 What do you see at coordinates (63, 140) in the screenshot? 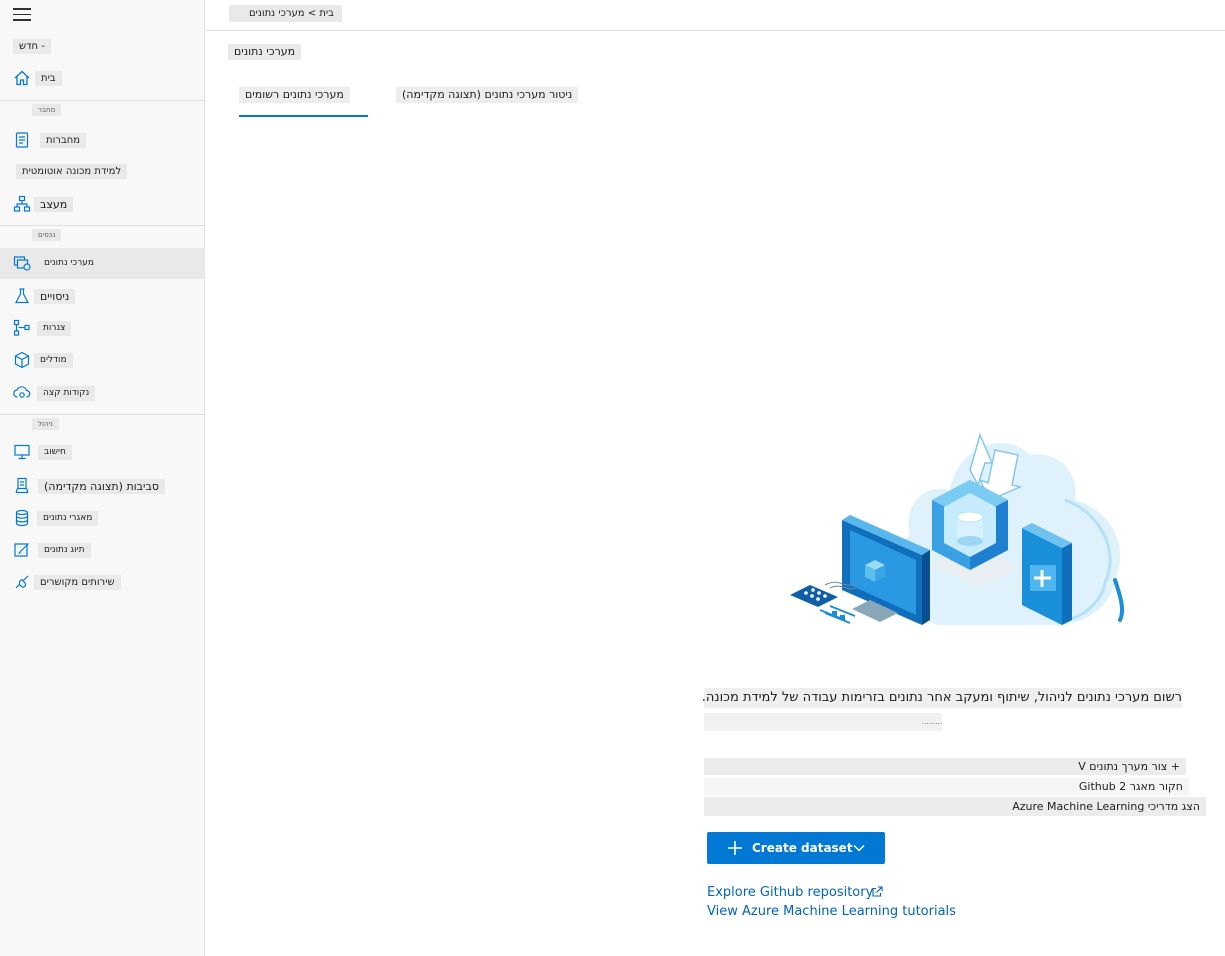
I see `sidebar-item-label: מחברות` at bounding box center [63, 140].